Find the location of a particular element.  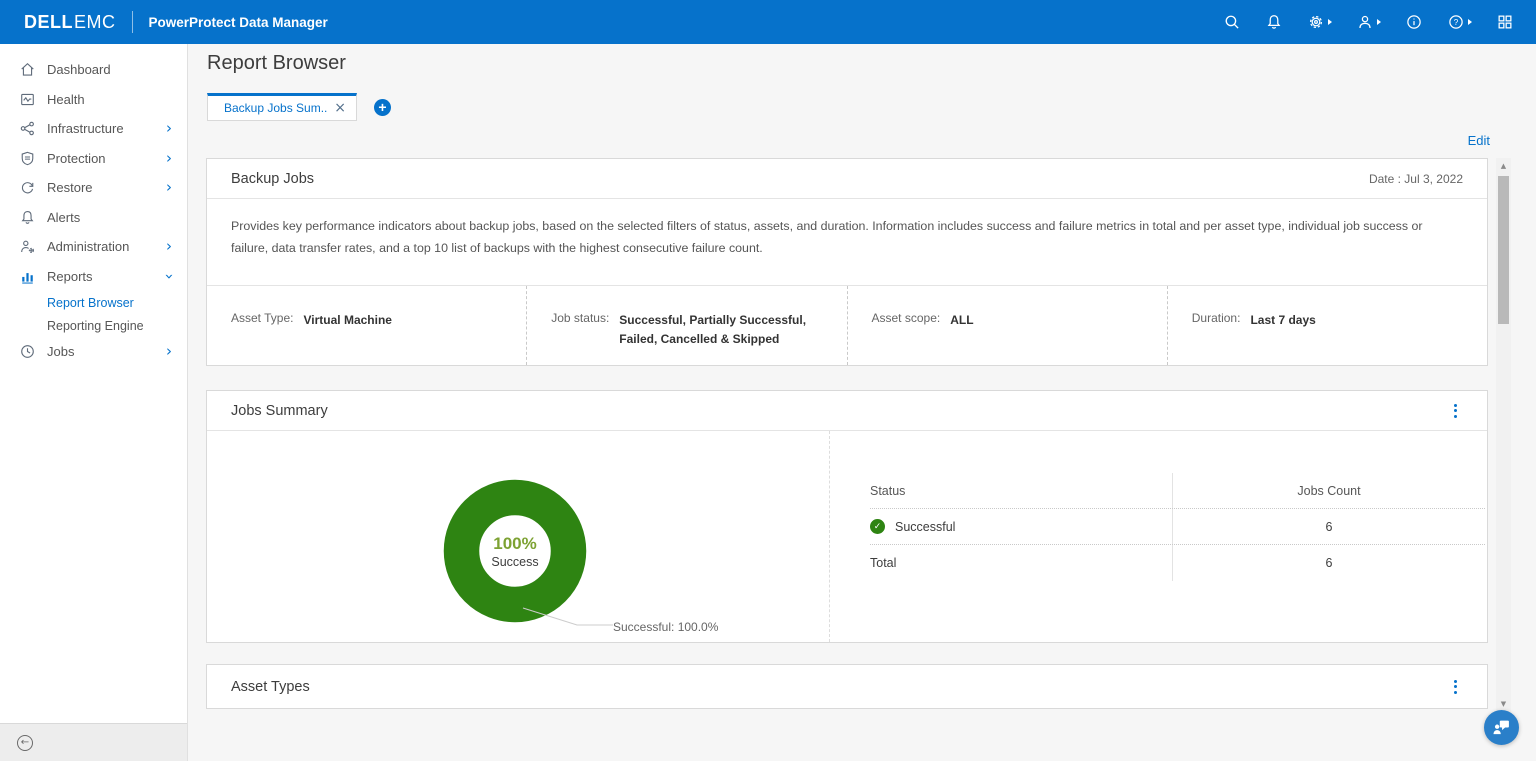

table-row: ✓ Successful 6 is located at coordinates (1177, 527).